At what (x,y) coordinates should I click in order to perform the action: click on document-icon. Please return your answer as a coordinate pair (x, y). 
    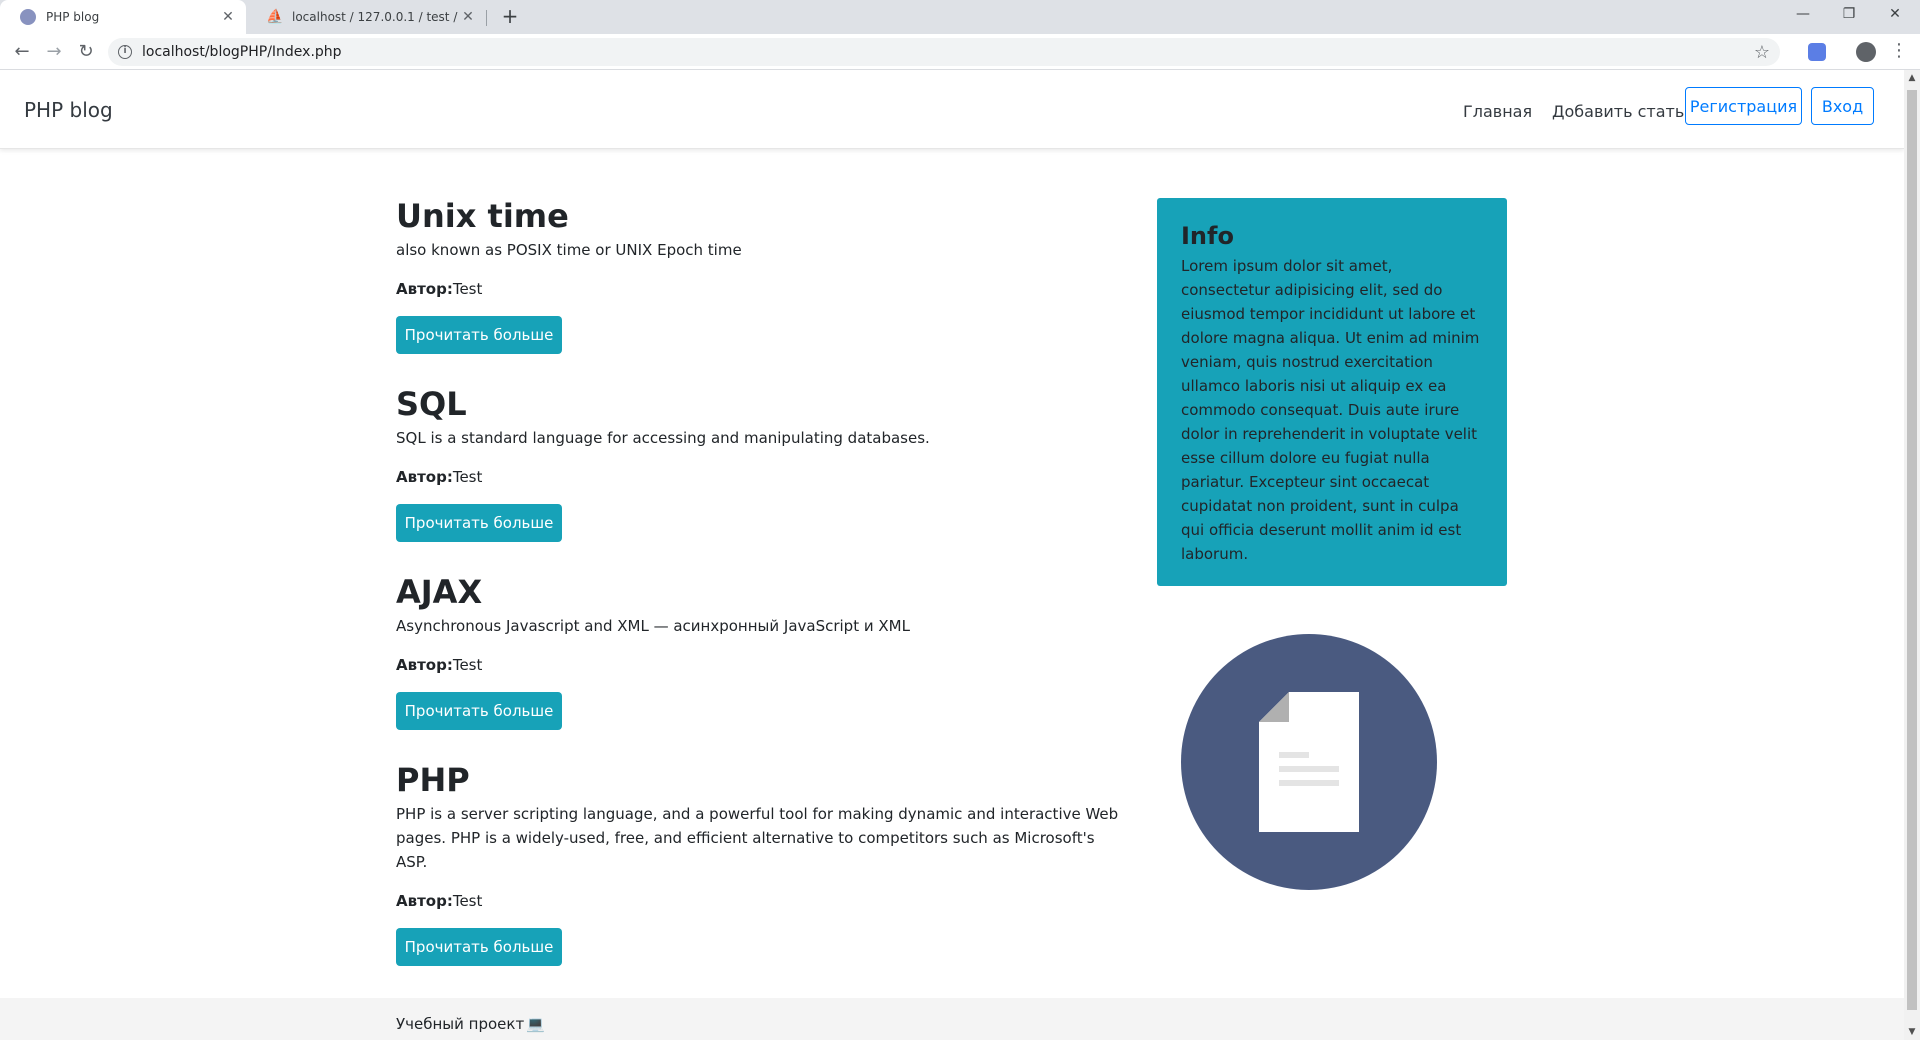
    Looking at the image, I should click on (1309, 762).